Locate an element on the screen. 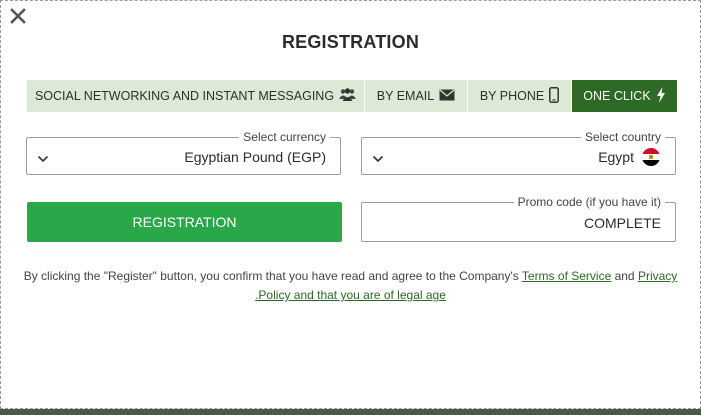 Image resolution: width=701 pixels, height=415 pixels. disclaimer-and: and is located at coordinates (624, 276).